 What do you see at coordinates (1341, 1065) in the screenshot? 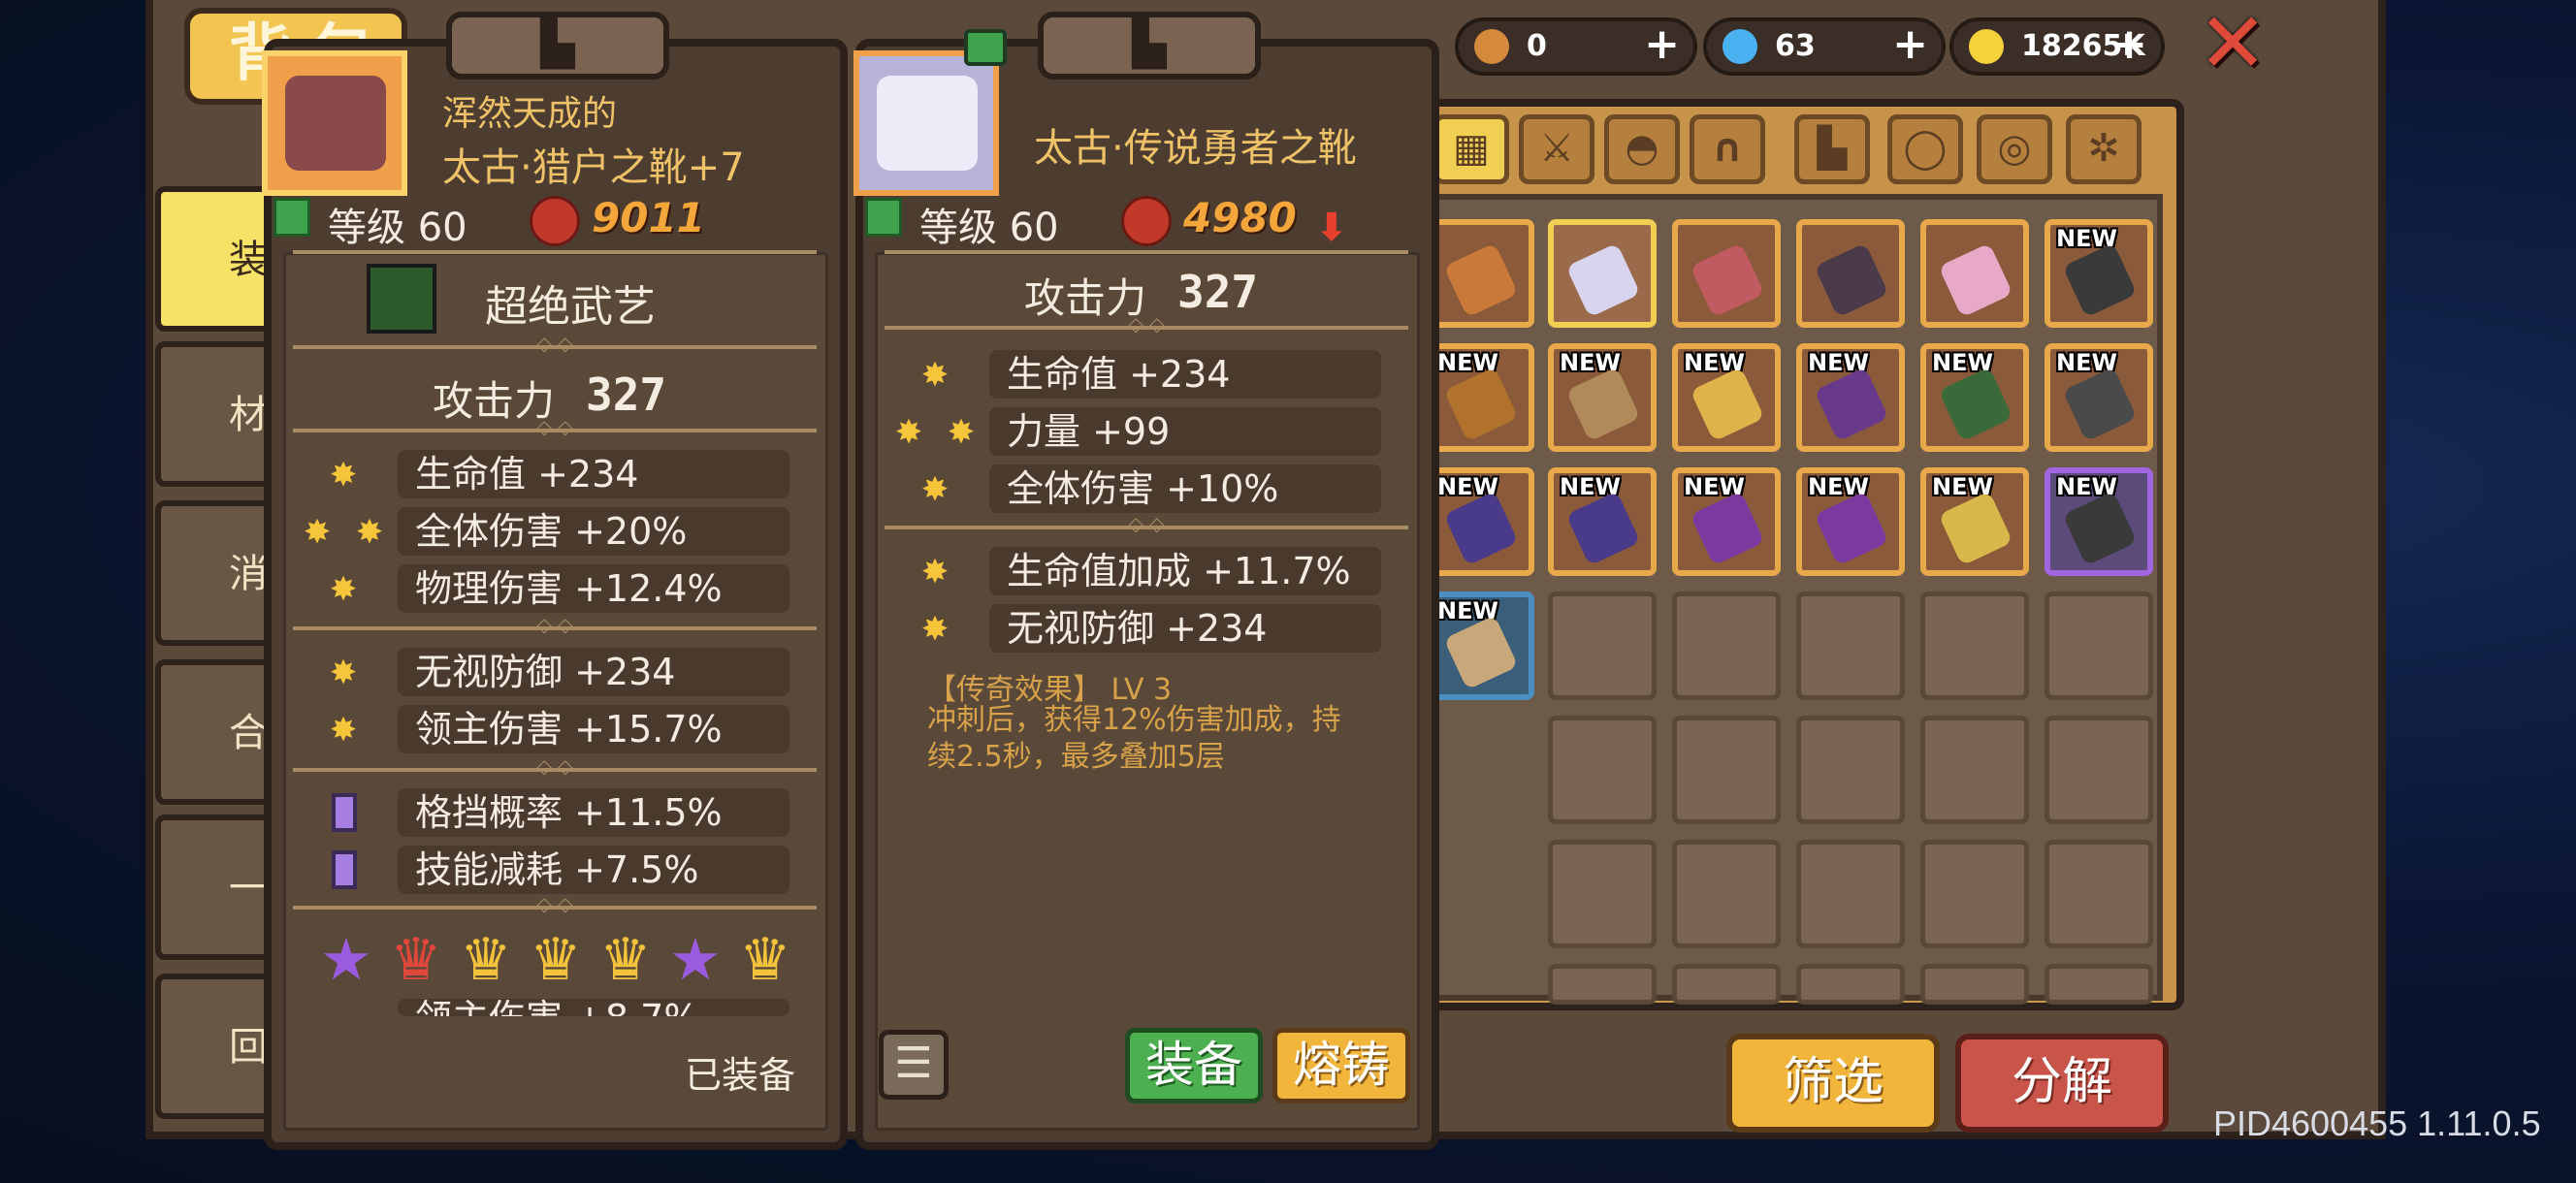
I see `smelt-button: 熔铸` at bounding box center [1341, 1065].